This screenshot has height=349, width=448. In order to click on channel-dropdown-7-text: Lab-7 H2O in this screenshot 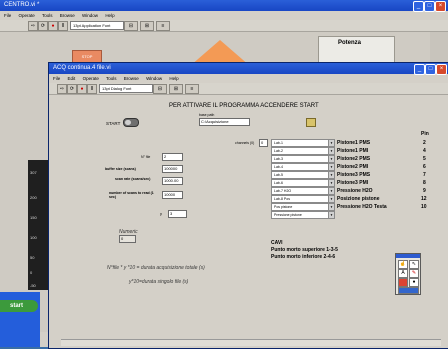, I will do `click(283, 191)`.